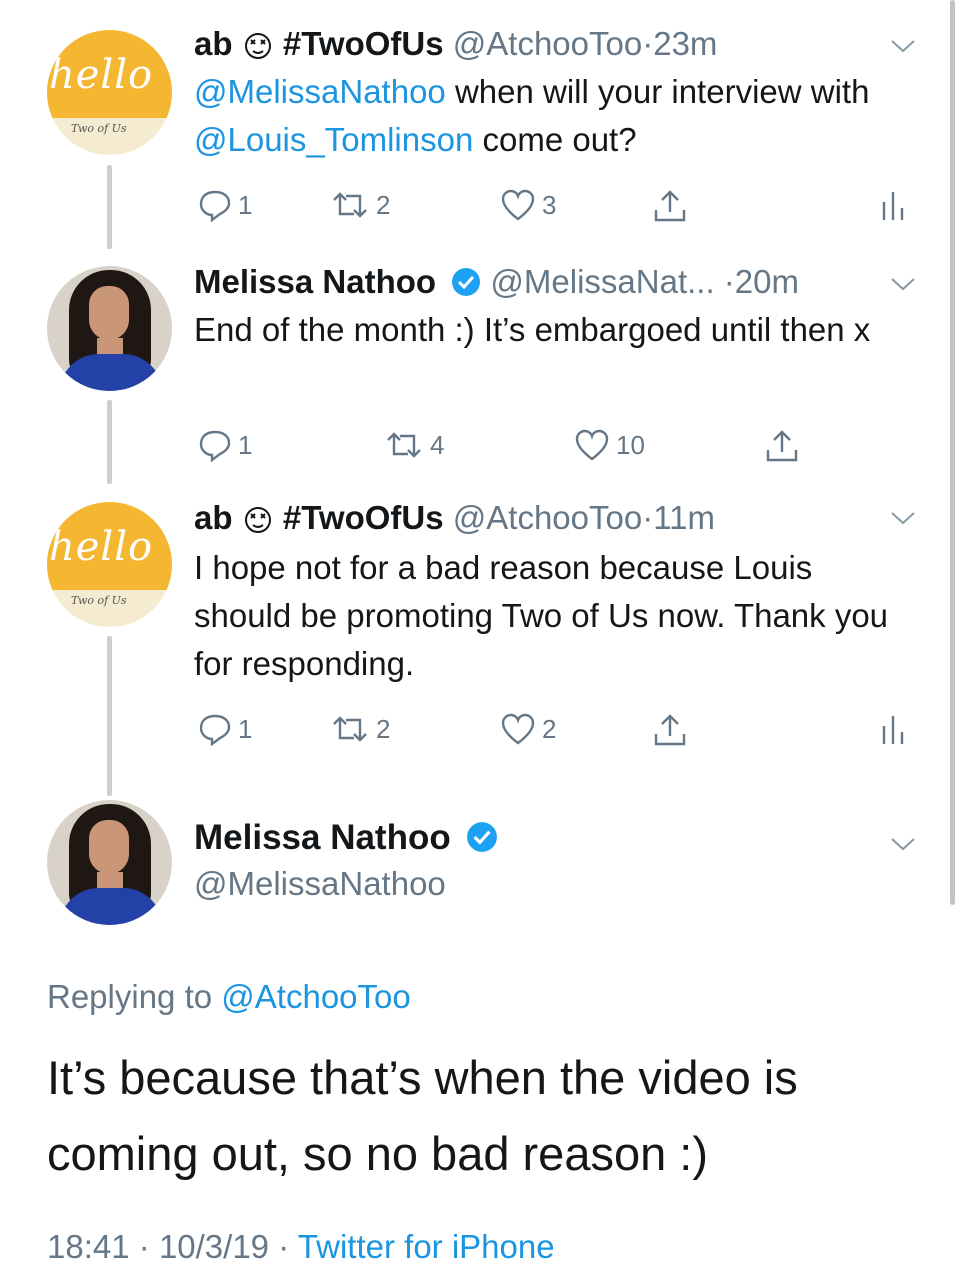 This screenshot has height=1280, width=961. Describe the element at coordinates (88, 1246) in the screenshot. I see `tweet-time: 18:41` at that location.